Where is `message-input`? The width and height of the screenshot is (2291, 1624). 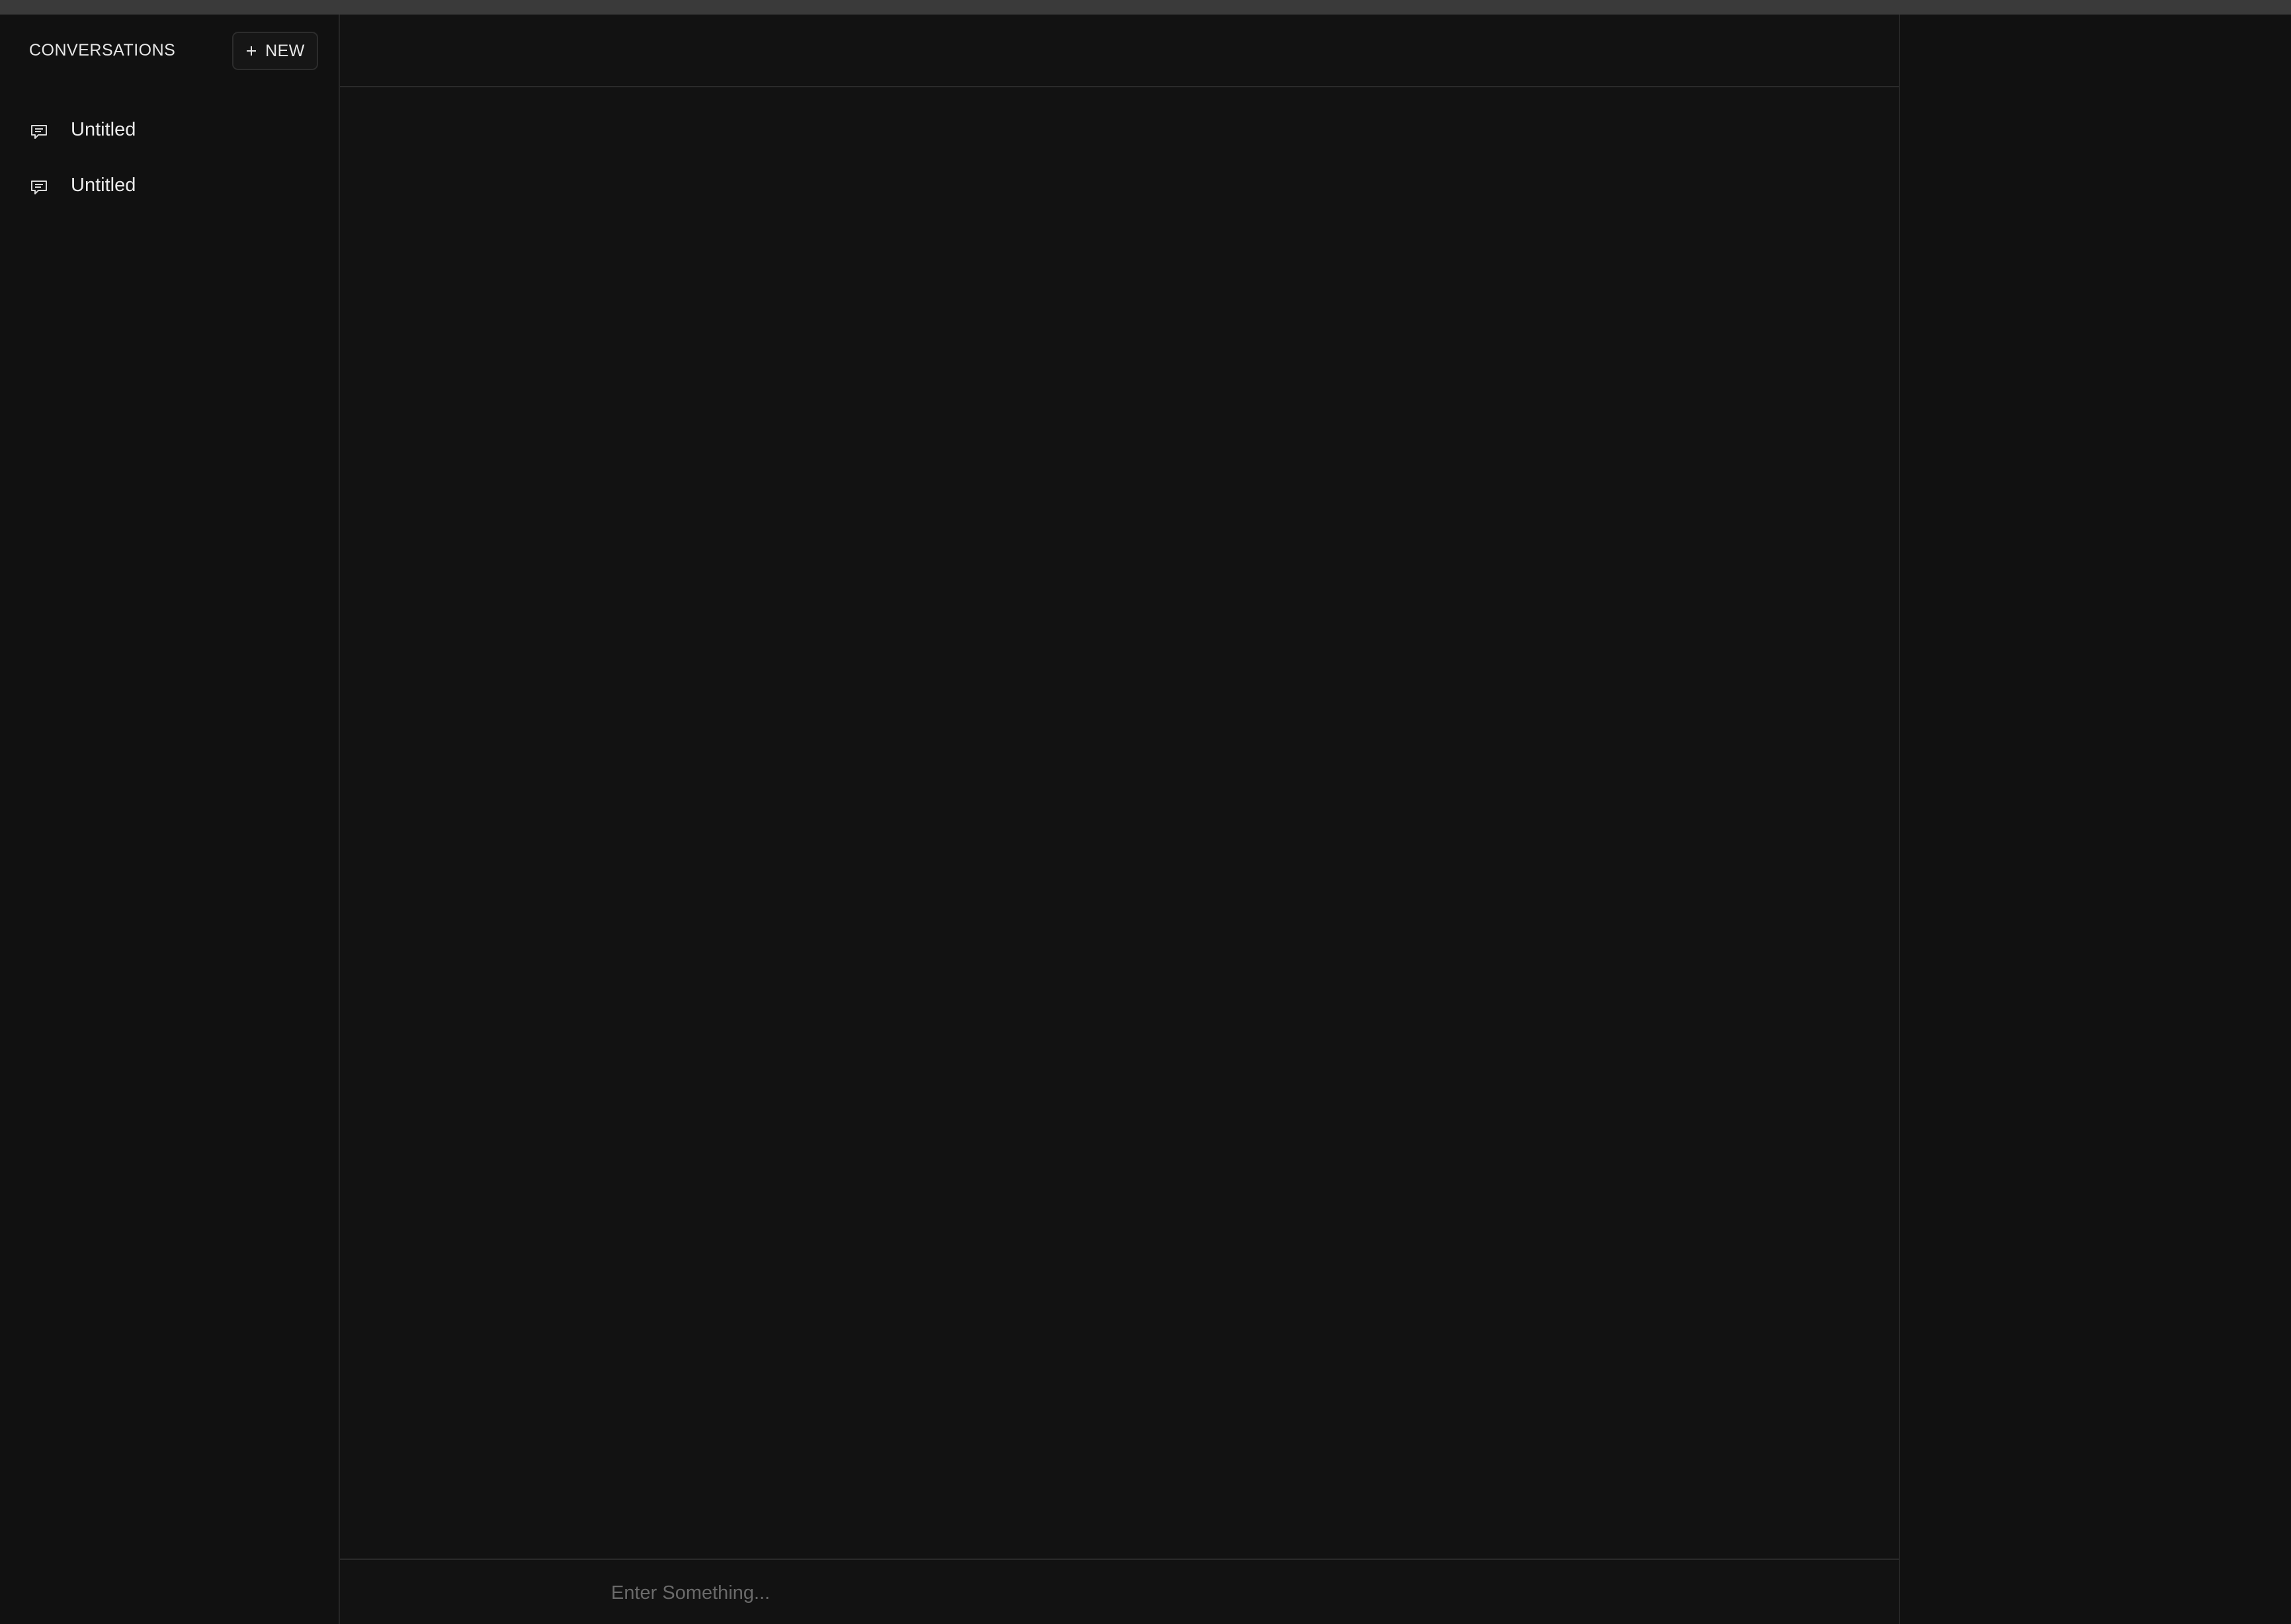
message-input is located at coordinates (1206, 1593).